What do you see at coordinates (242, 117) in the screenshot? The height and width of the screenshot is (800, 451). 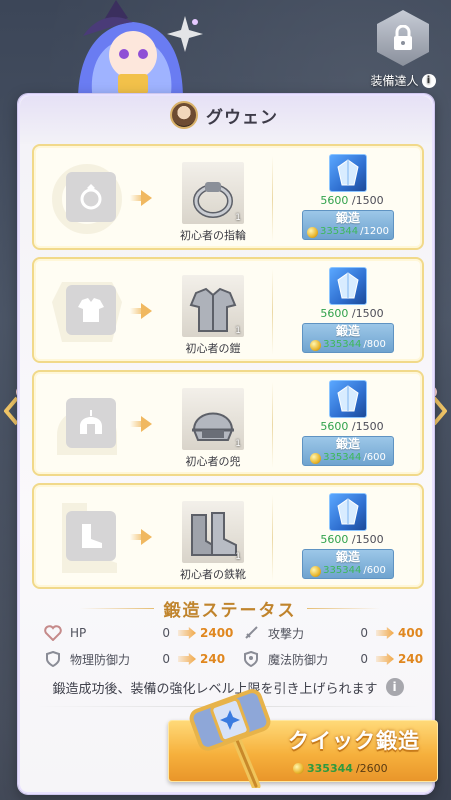 I see `character-name: グウェン` at bounding box center [242, 117].